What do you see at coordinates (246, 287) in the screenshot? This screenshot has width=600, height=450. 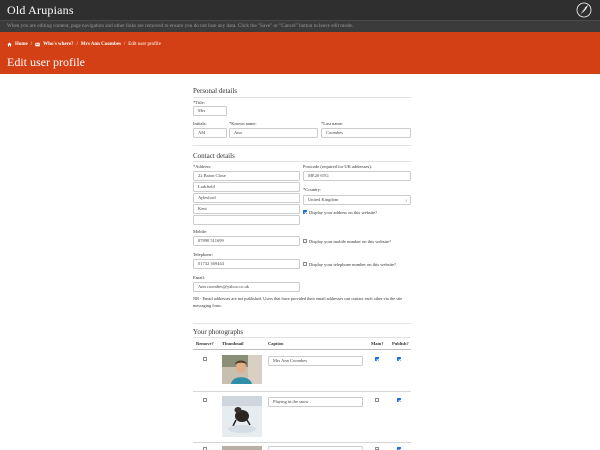 I see `email-field: Ann.coombes@yahoo.co.uk` at bounding box center [246, 287].